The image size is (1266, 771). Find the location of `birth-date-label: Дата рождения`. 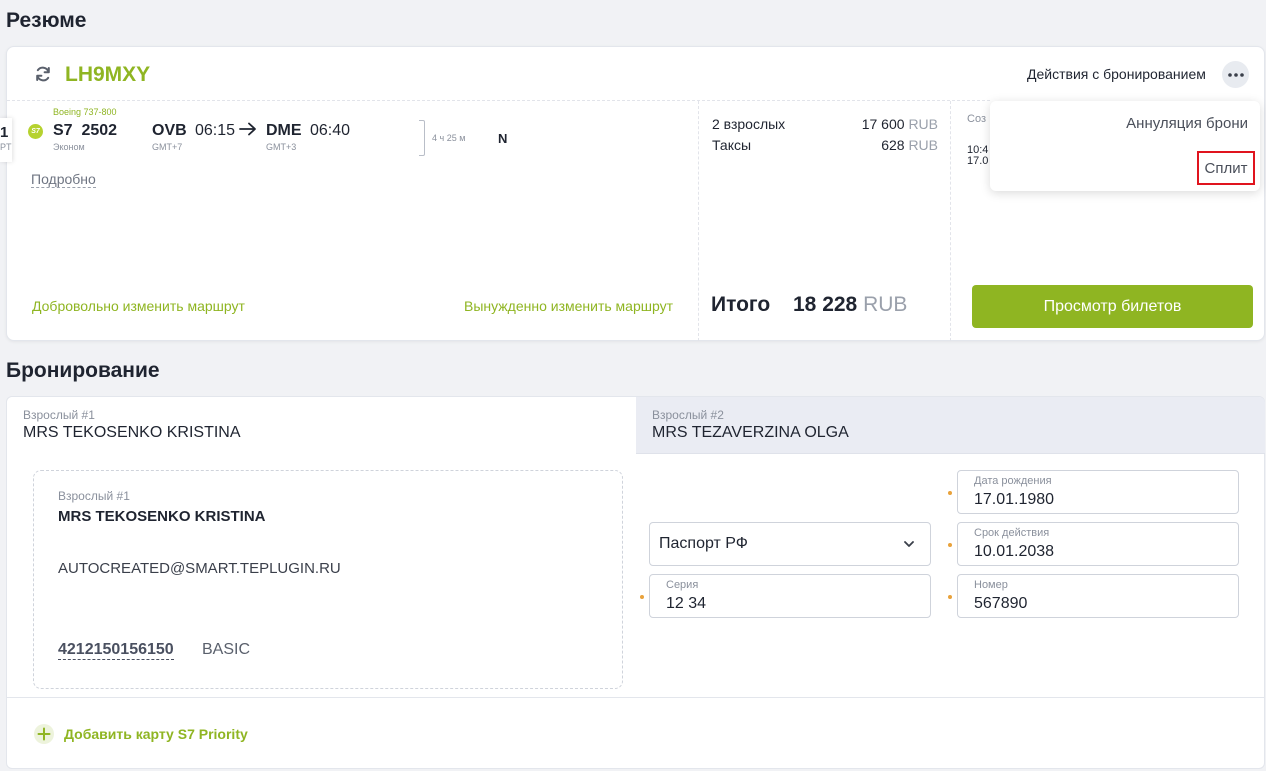

birth-date-label: Дата рождения is located at coordinates (1013, 481).